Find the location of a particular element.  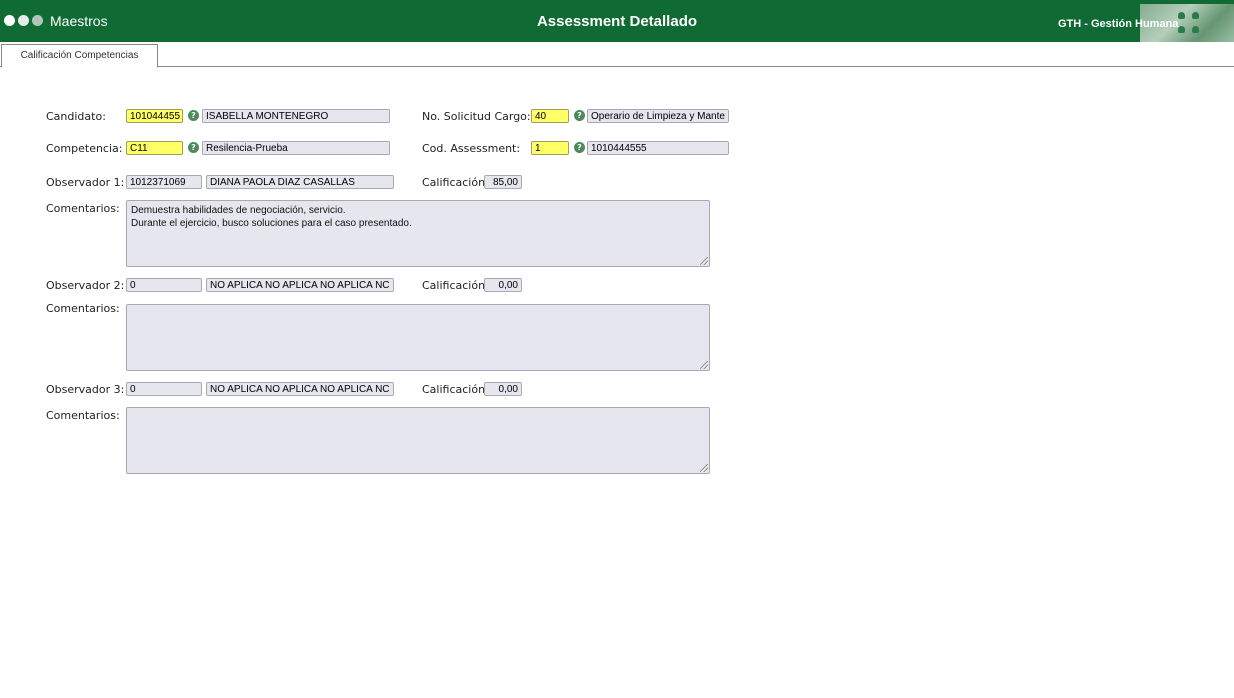

comentarios1-label: Comentarios: is located at coordinates (83, 208).